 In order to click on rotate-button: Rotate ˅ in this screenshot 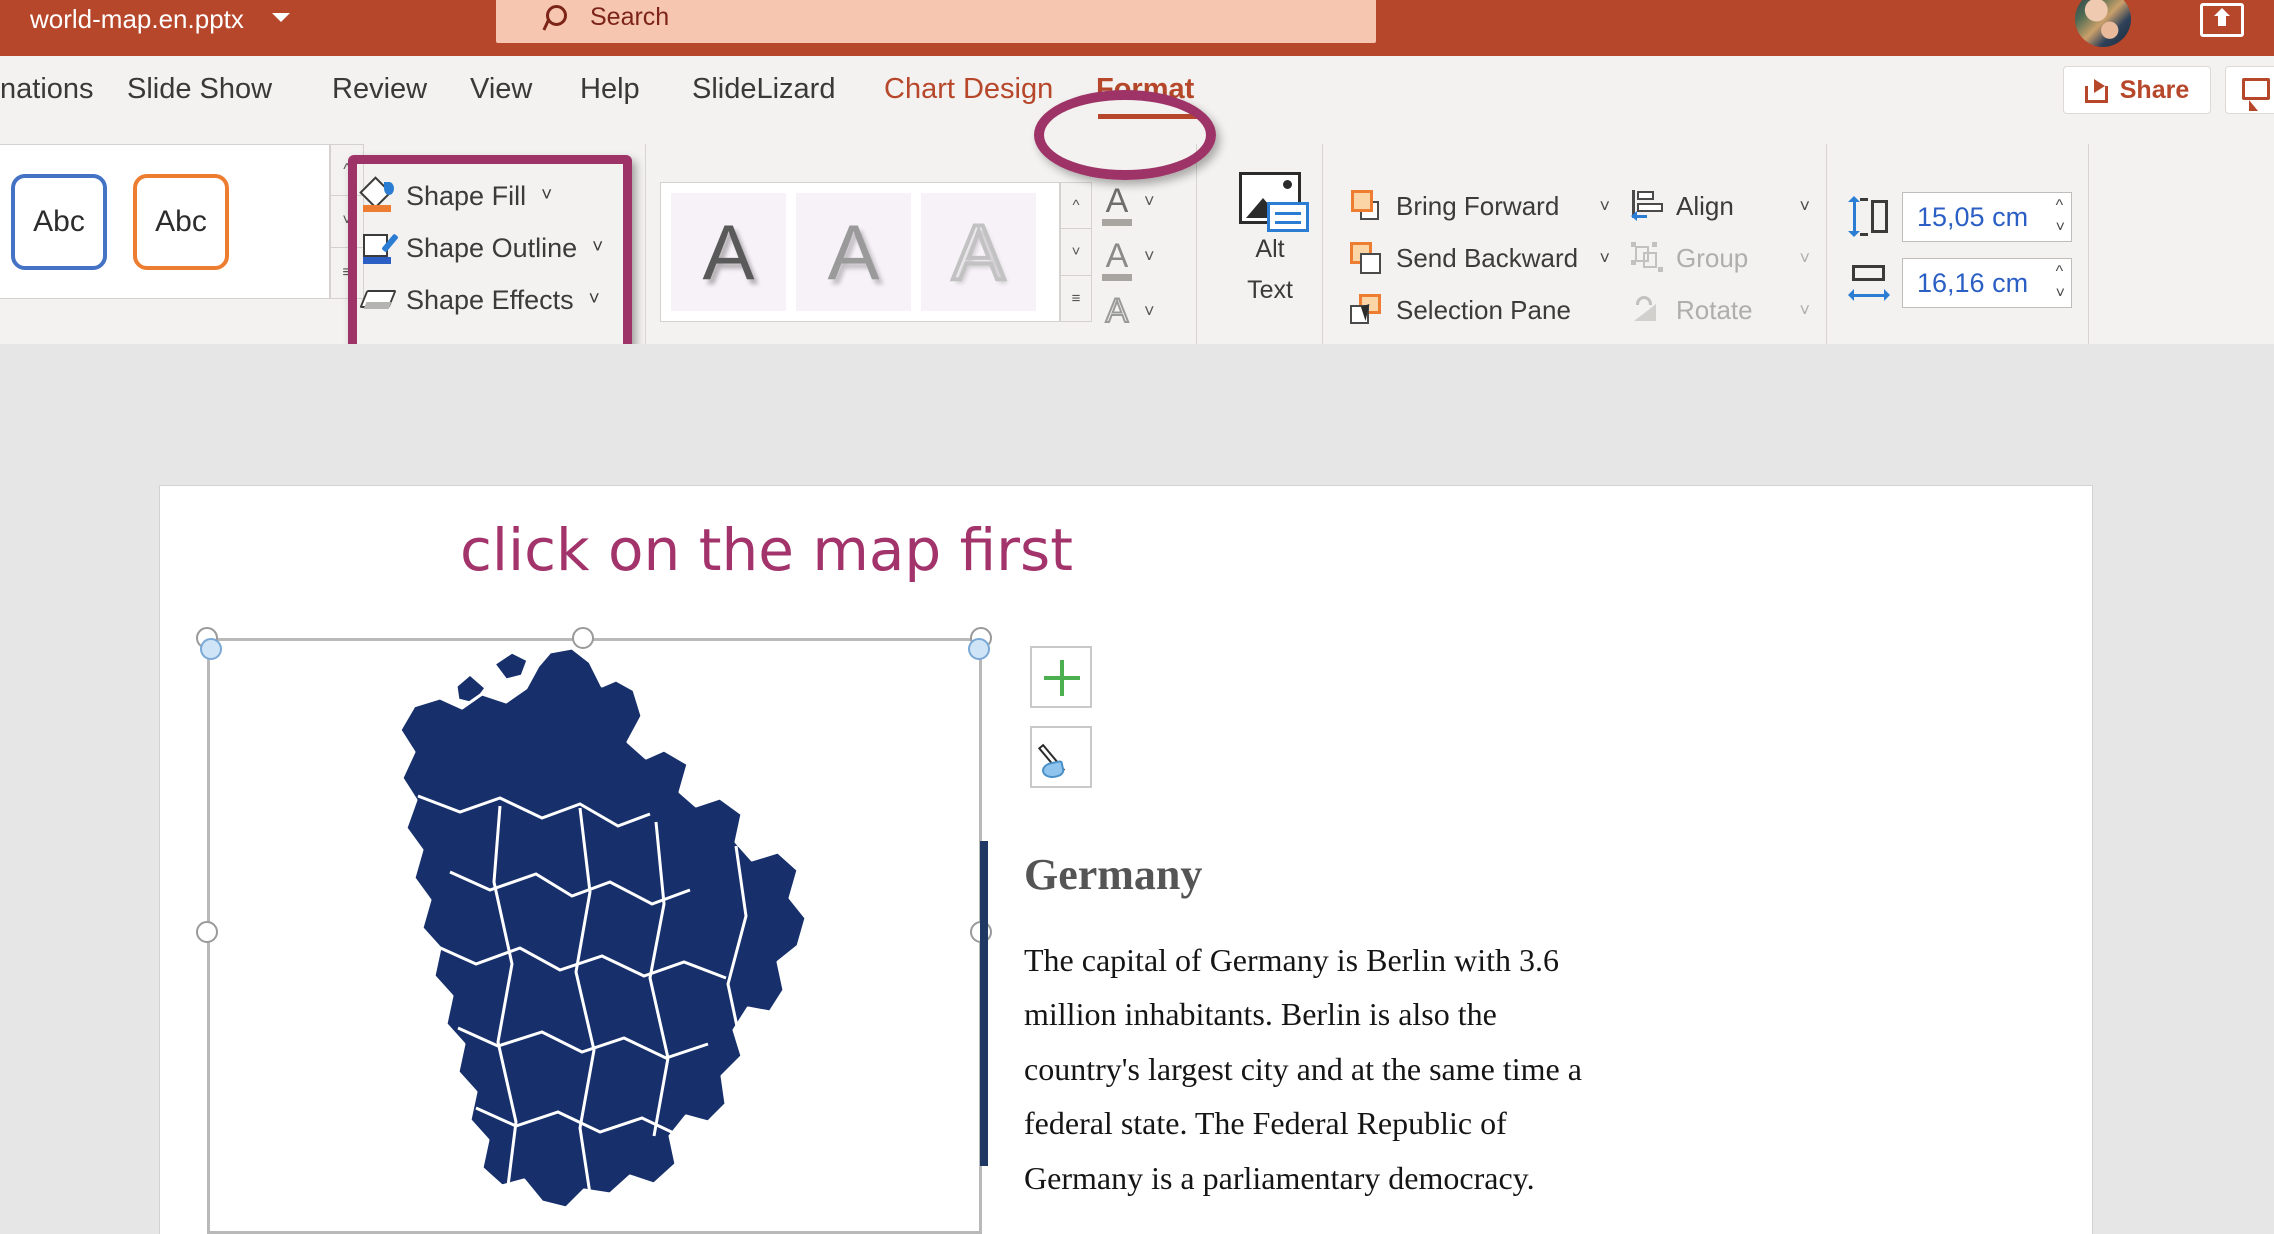, I will do `click(1720, 310)`.